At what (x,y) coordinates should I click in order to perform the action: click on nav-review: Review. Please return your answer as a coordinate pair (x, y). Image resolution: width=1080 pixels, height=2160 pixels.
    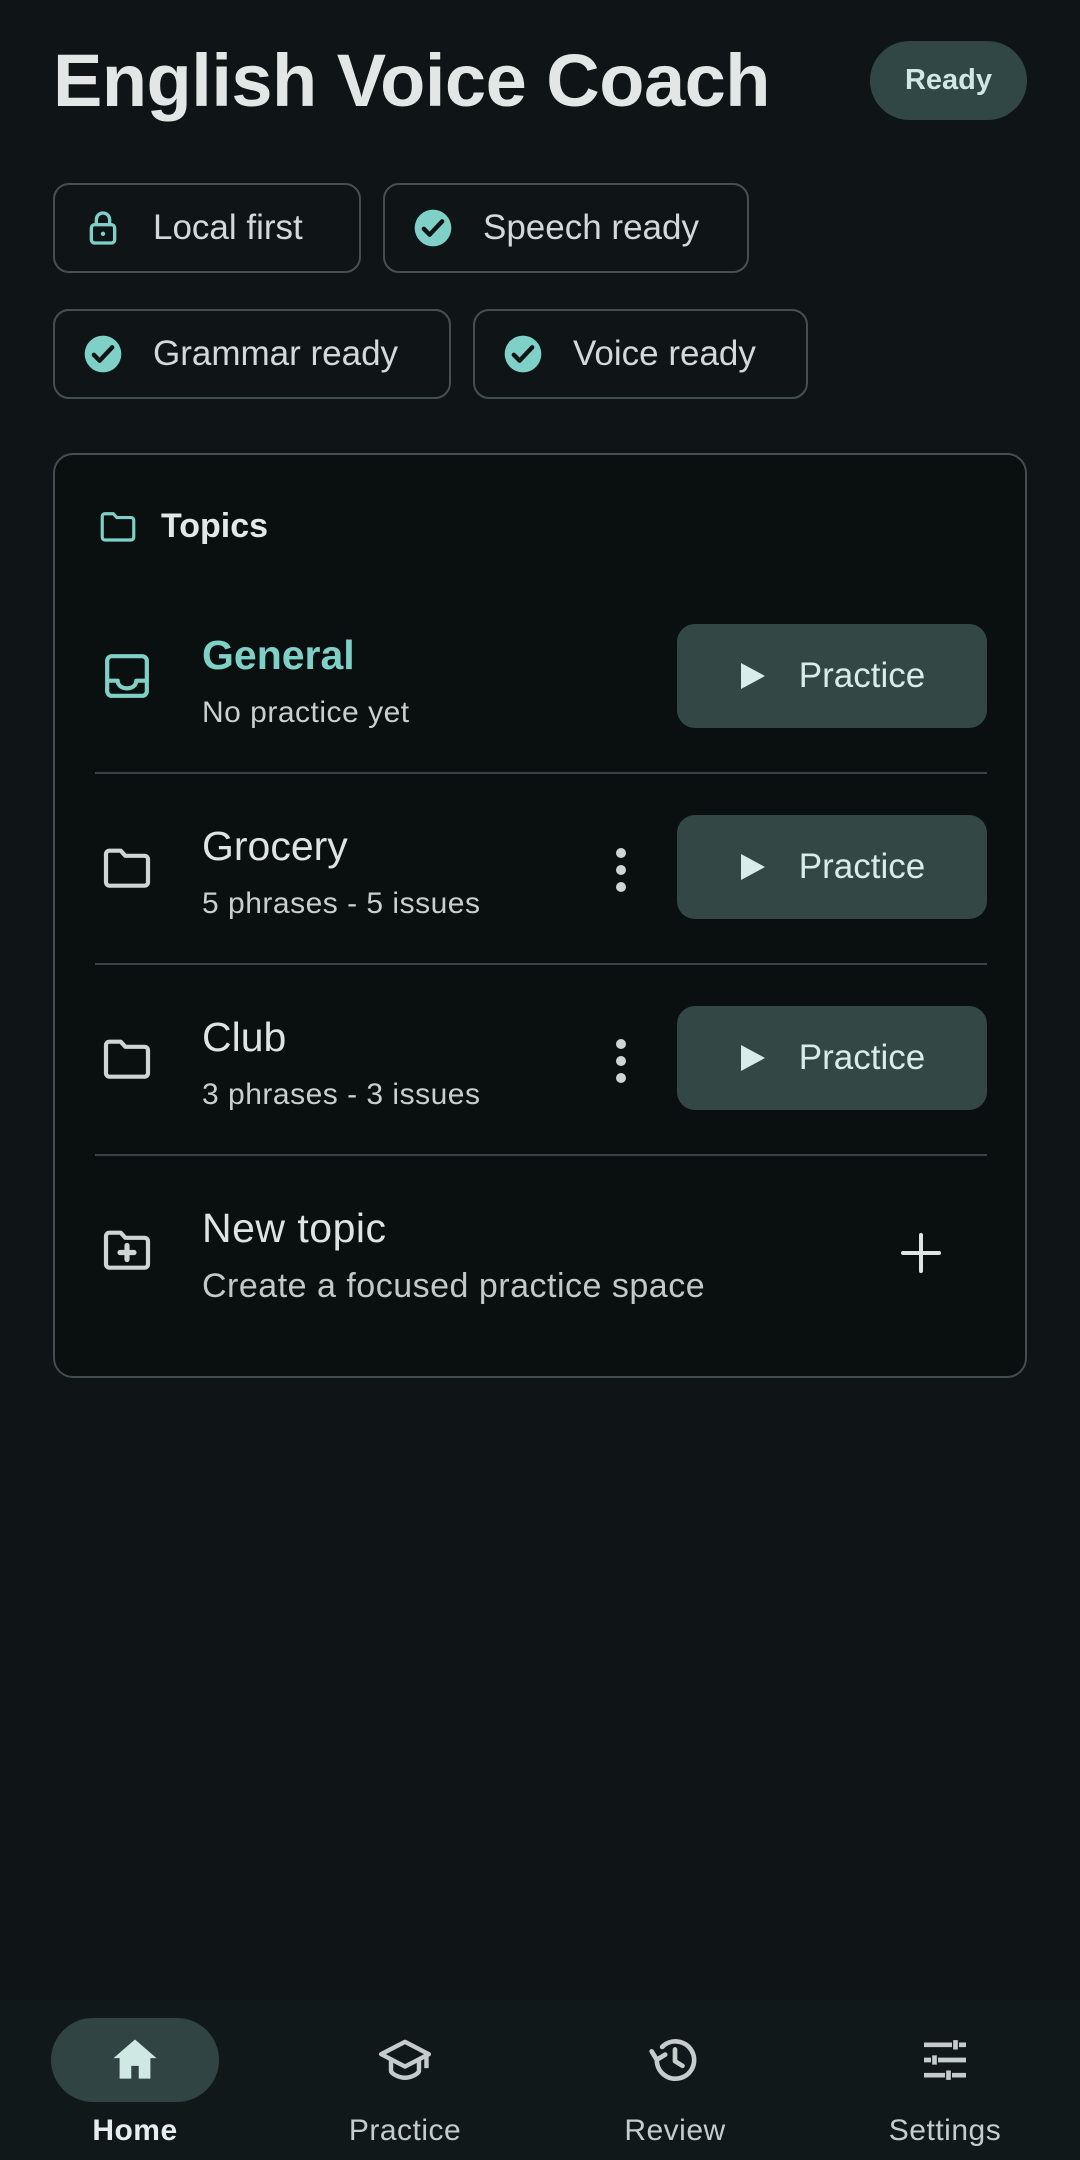
    Looking at the image, I should click on (675, 2080).